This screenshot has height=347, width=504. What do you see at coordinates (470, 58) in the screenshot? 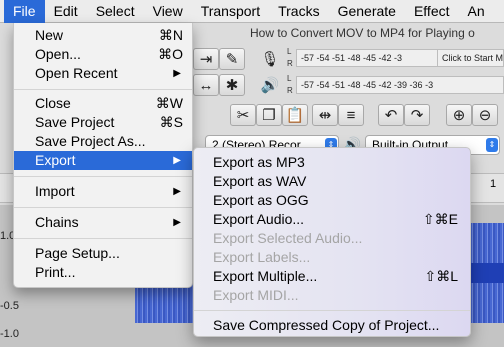
I see `recording-meter-hint: Click to Start M` at bounding box center [470, 58].